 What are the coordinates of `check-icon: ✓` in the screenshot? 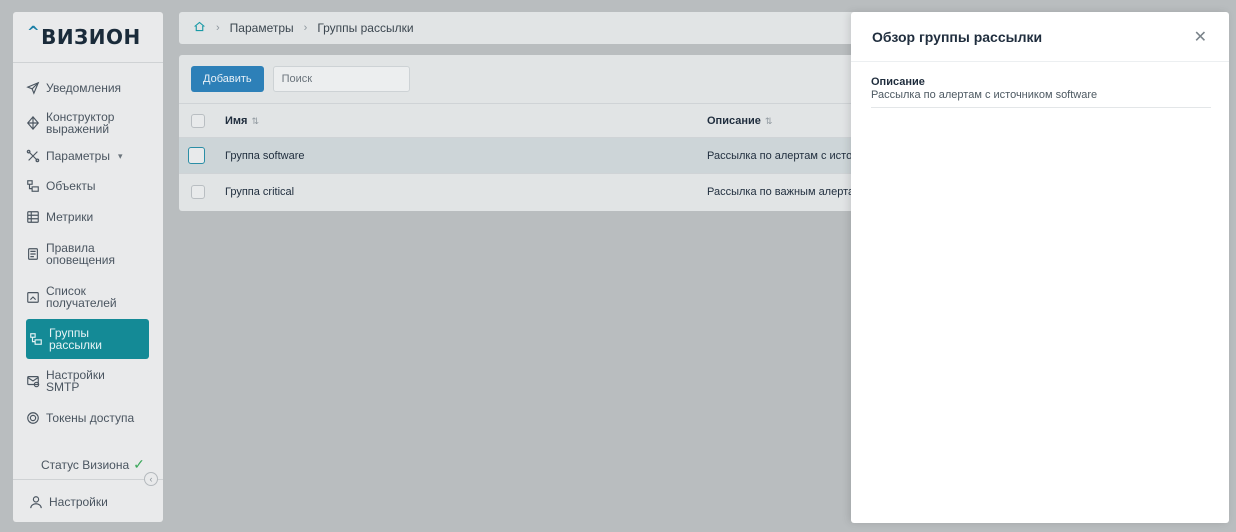 It's located at (139, 464).